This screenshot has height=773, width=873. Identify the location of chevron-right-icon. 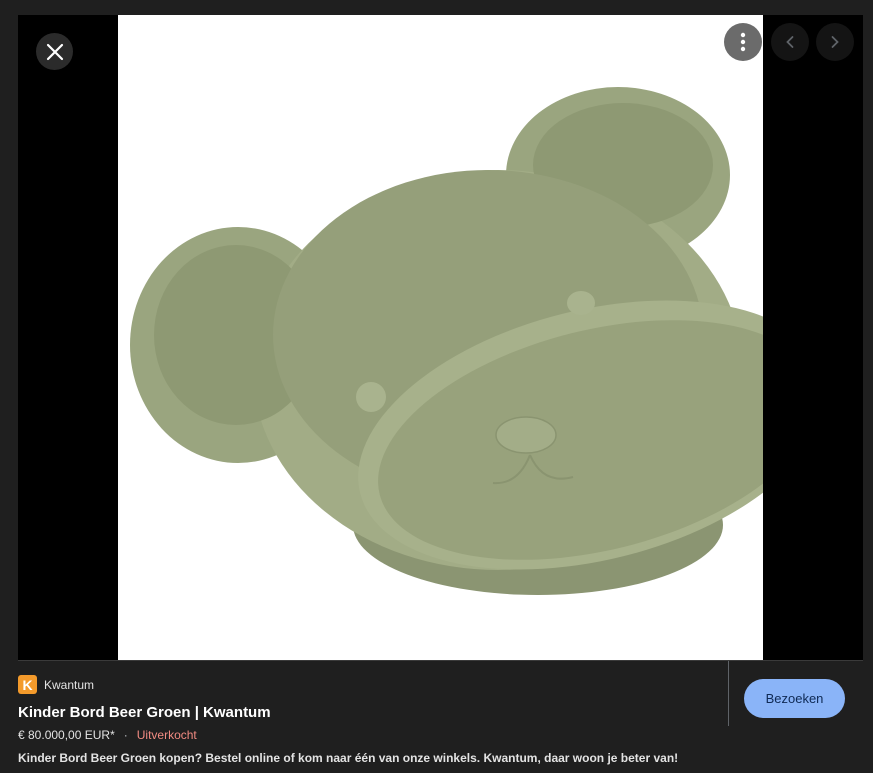
(835, 42).